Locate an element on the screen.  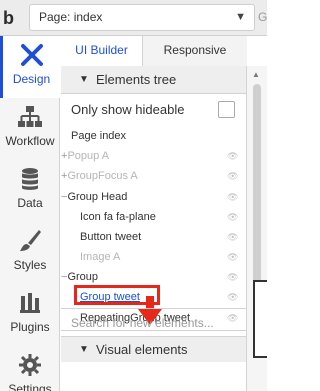
chevron-down-icon: ▼ is located at coordinates (240, 17).